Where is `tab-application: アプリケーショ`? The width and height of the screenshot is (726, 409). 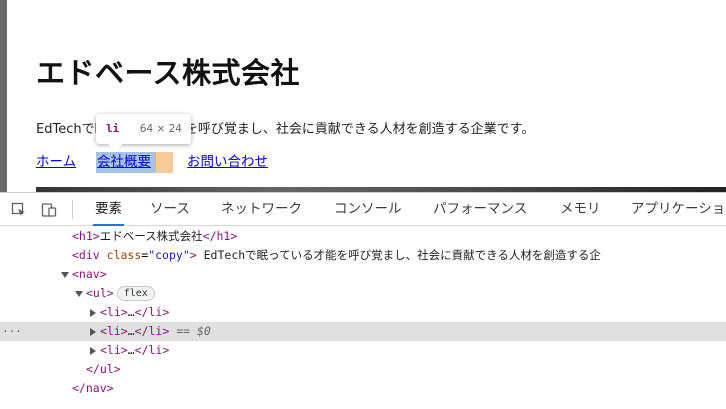
tab-application: アプリケーショ is located at coordinates (678, 209).